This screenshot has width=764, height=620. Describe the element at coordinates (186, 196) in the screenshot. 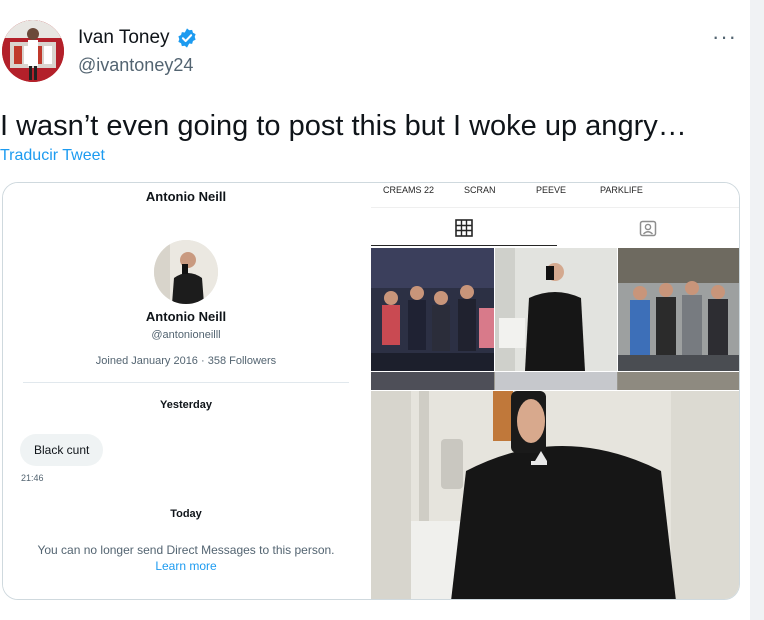

I see `dm-header-name: Antonio Neill` at that location.